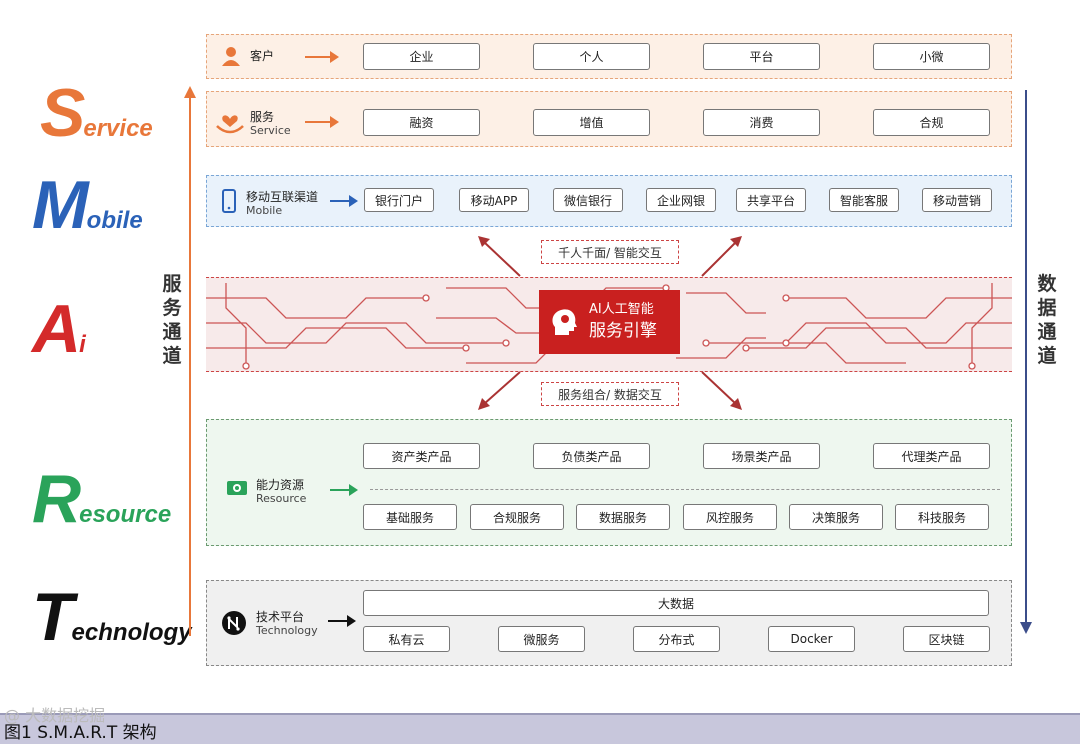 The width and height of the screenshot is (1080, 744). I want to click on tech-docker: Docker, so click(811, 639).